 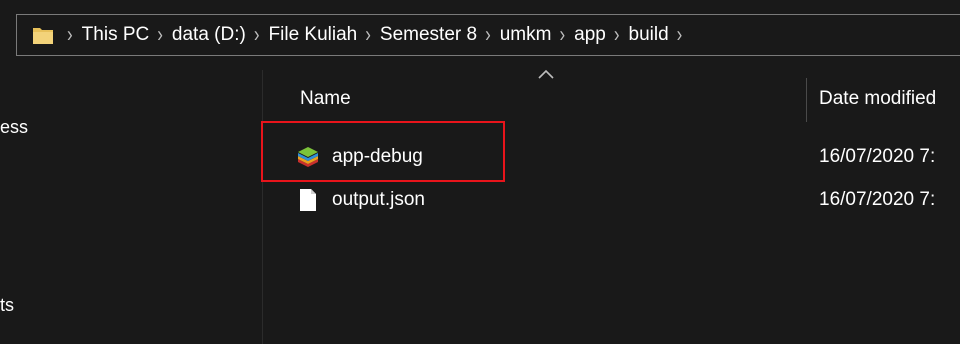 I want to click on file-row-output-json: output.json 16/07/2020 7:, so click(x=628, y=200).